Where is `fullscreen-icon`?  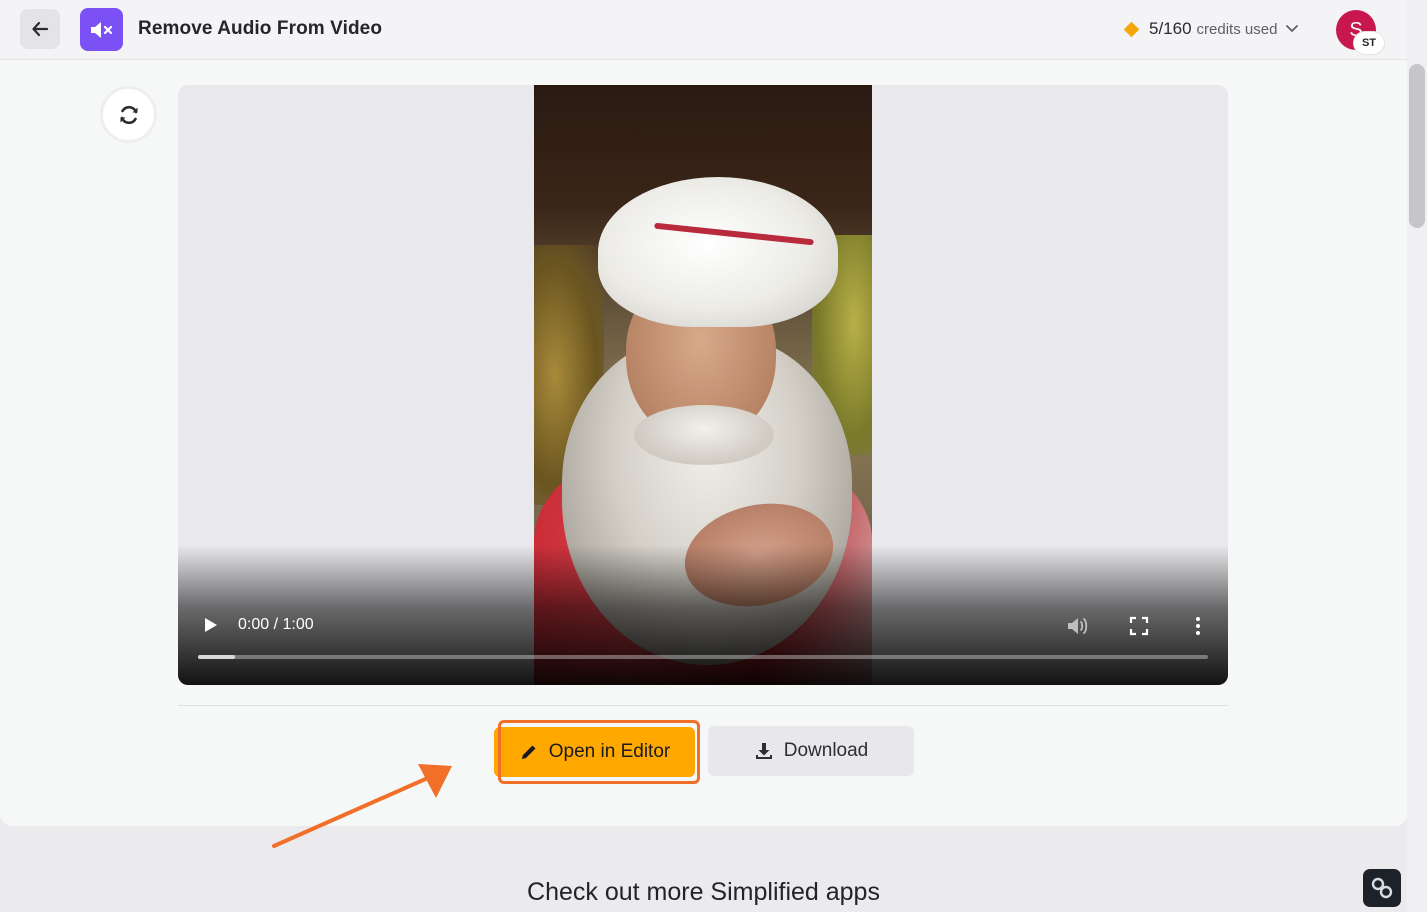
fullscreen-icon is located at coordinates (1139, 626).